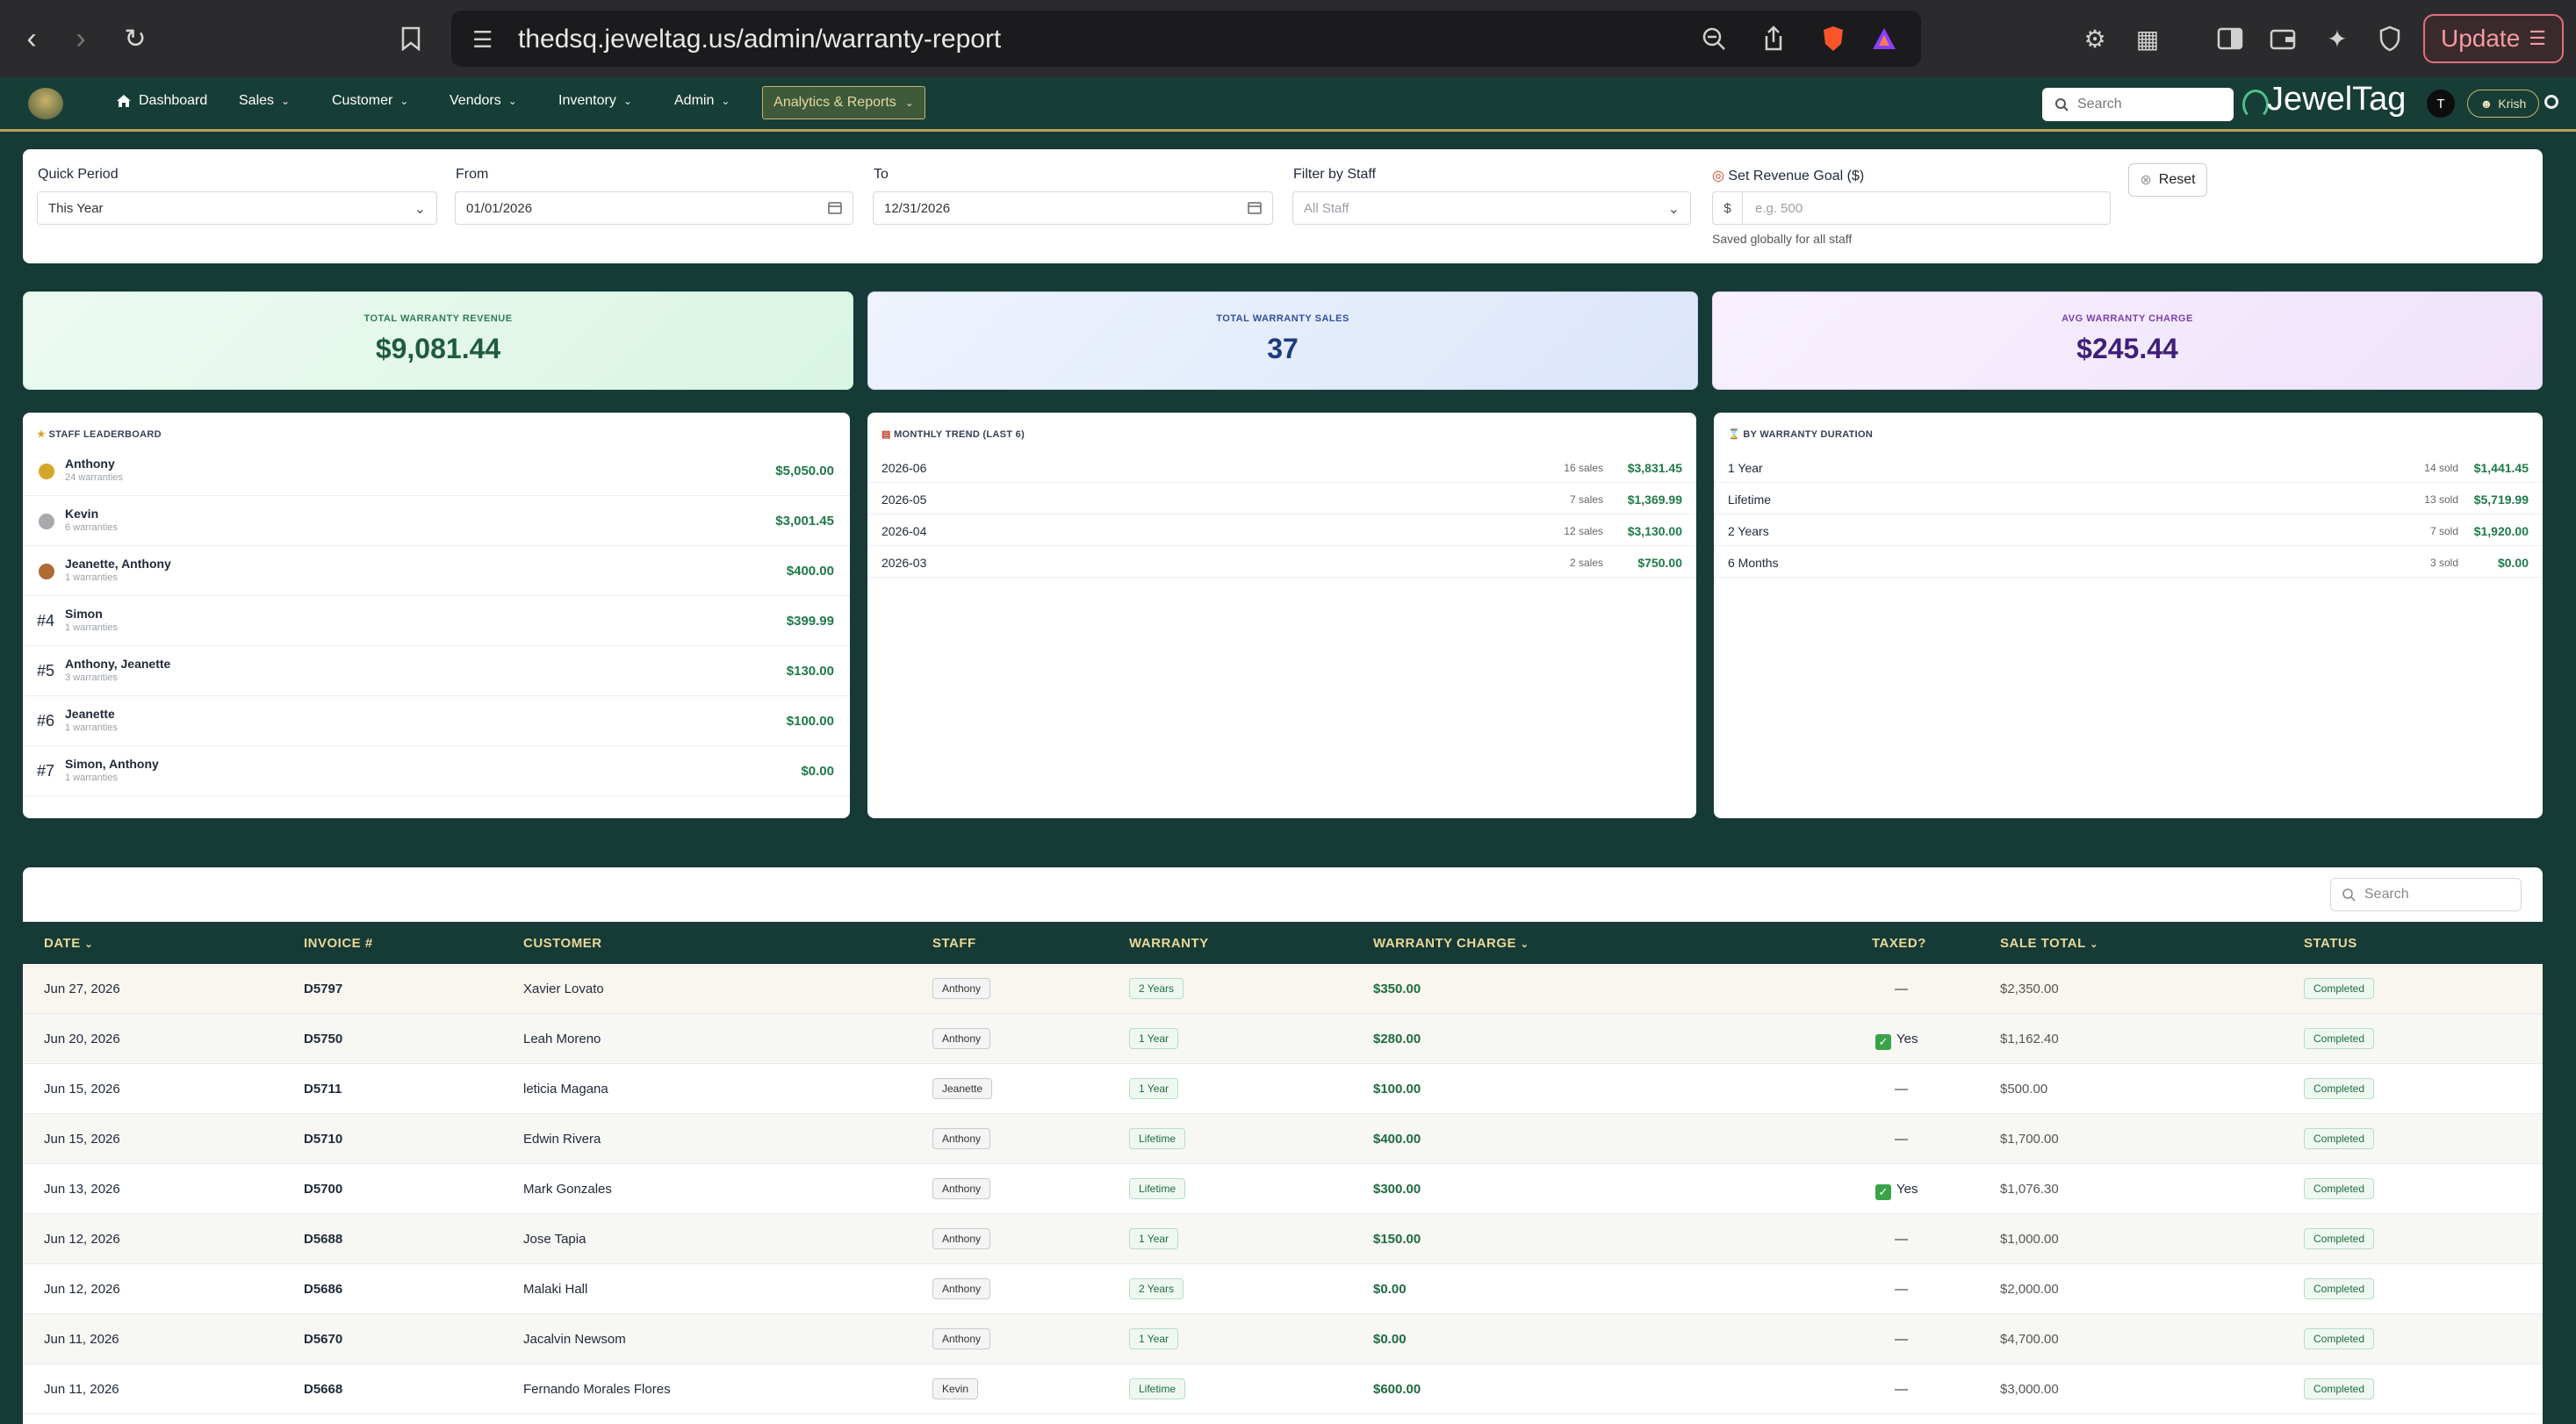 The height and width of the screenshot is (1424, 2576). What do you see at coordinates (2503, 104) in the screenshot?
I see `user-menu: ☻ Krish` at bounding box center [2503, 104].